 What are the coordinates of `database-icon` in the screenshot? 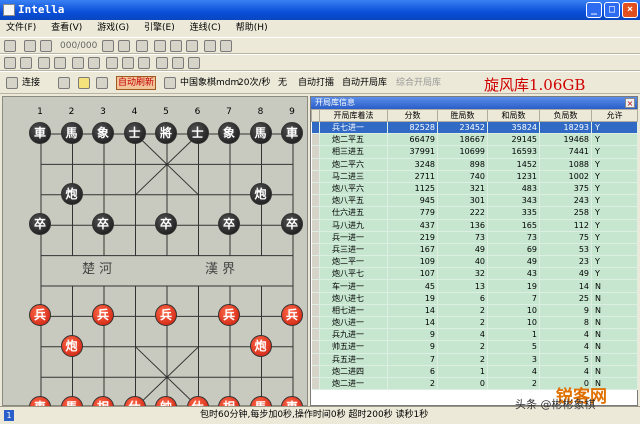 It's located at (178, 63).